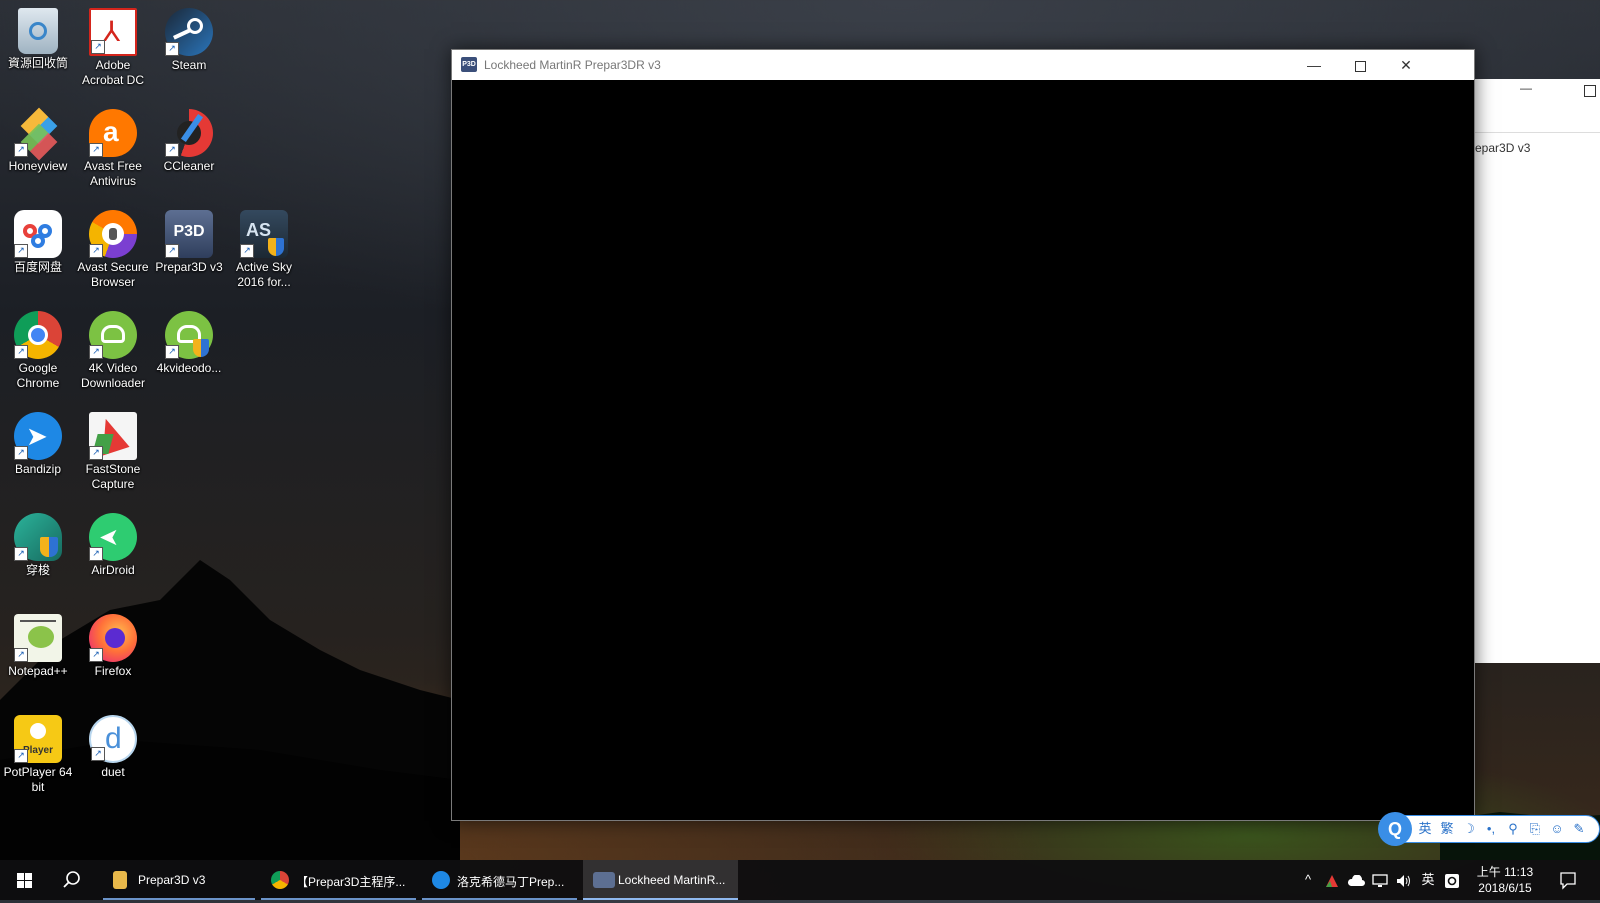 This screenshot has height=903, width=1600. Describe the element at coordinates (1447, 829) in the screenshot. I see `ime-traditional-toggle: 繁` at that location.